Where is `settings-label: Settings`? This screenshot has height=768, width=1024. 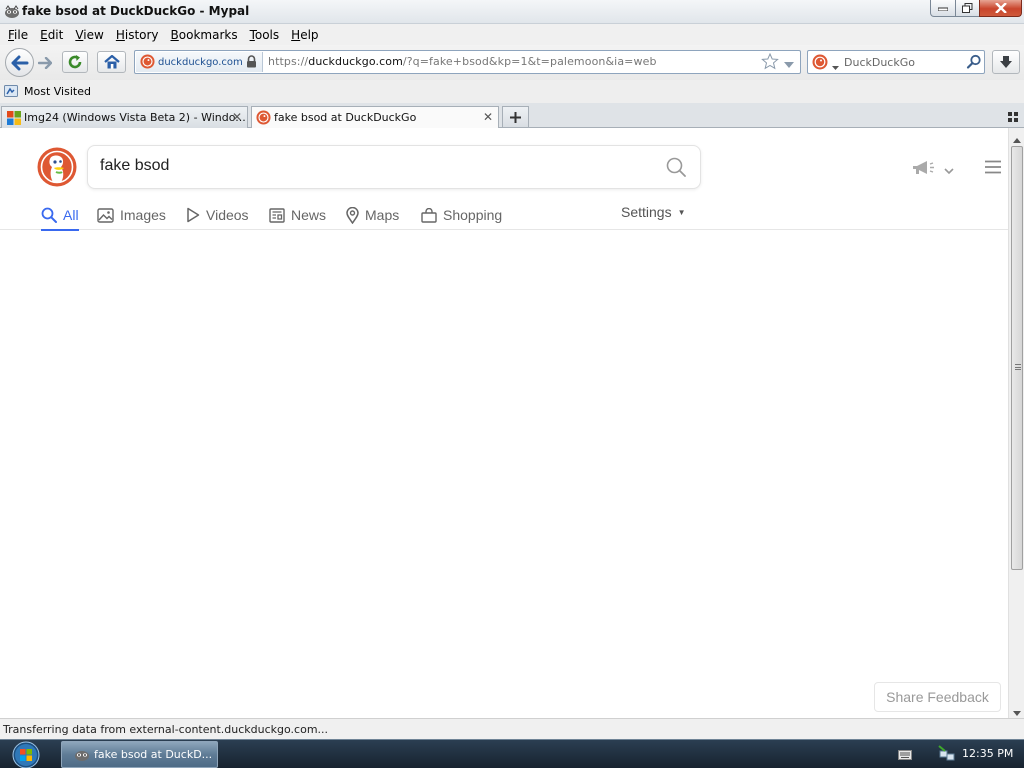
settings-label: Settings is located at coordinates (646, 212).